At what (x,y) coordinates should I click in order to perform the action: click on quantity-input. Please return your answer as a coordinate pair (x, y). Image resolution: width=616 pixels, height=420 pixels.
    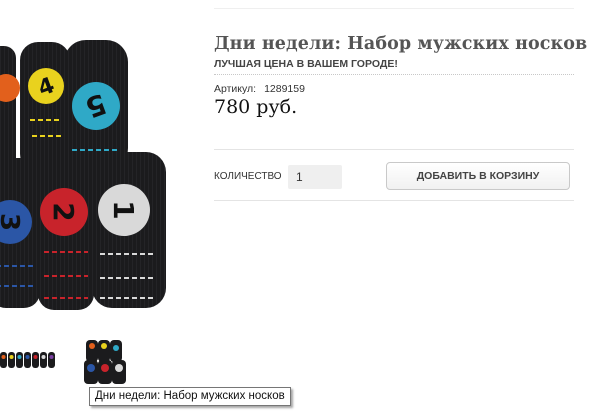
    Looking at the image, I should click on (315, 177).